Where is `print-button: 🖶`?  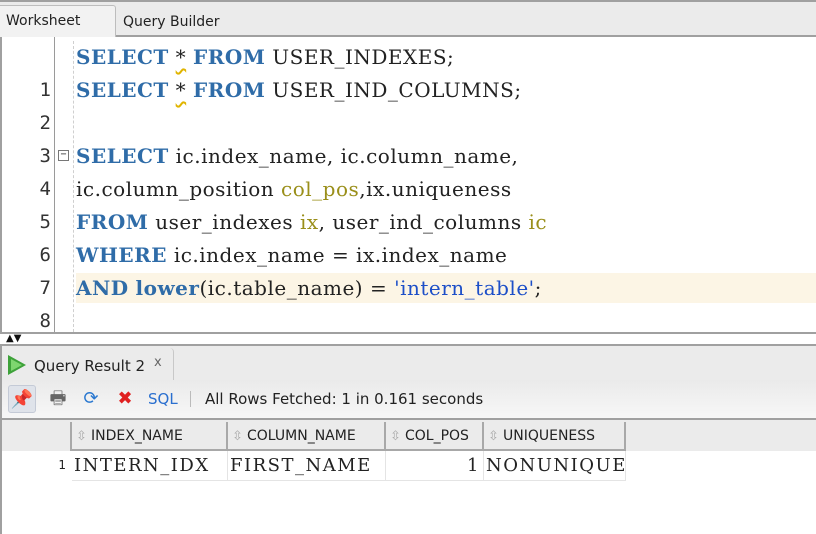
print-button: 🖶 is located at coordinates (58, 399).